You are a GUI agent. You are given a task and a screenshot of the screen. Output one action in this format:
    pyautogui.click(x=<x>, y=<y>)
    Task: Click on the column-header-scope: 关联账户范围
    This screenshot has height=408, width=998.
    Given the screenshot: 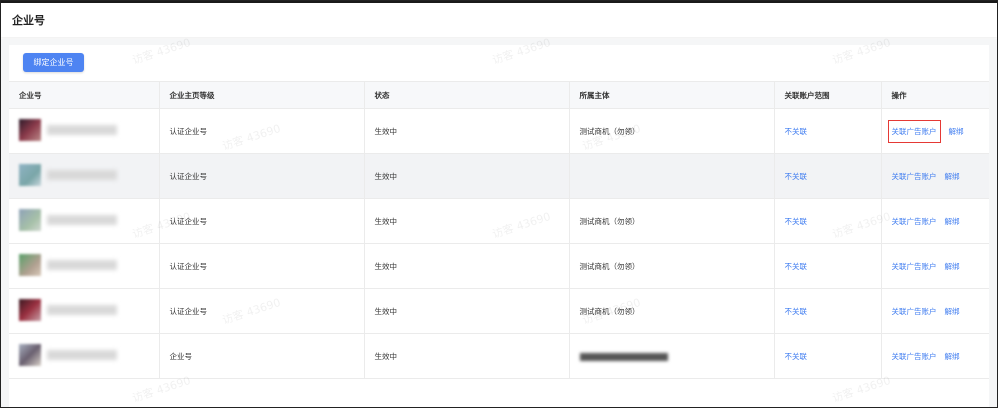 What is the action you would take?
    pyautogui.click(x=828, y=95)
    